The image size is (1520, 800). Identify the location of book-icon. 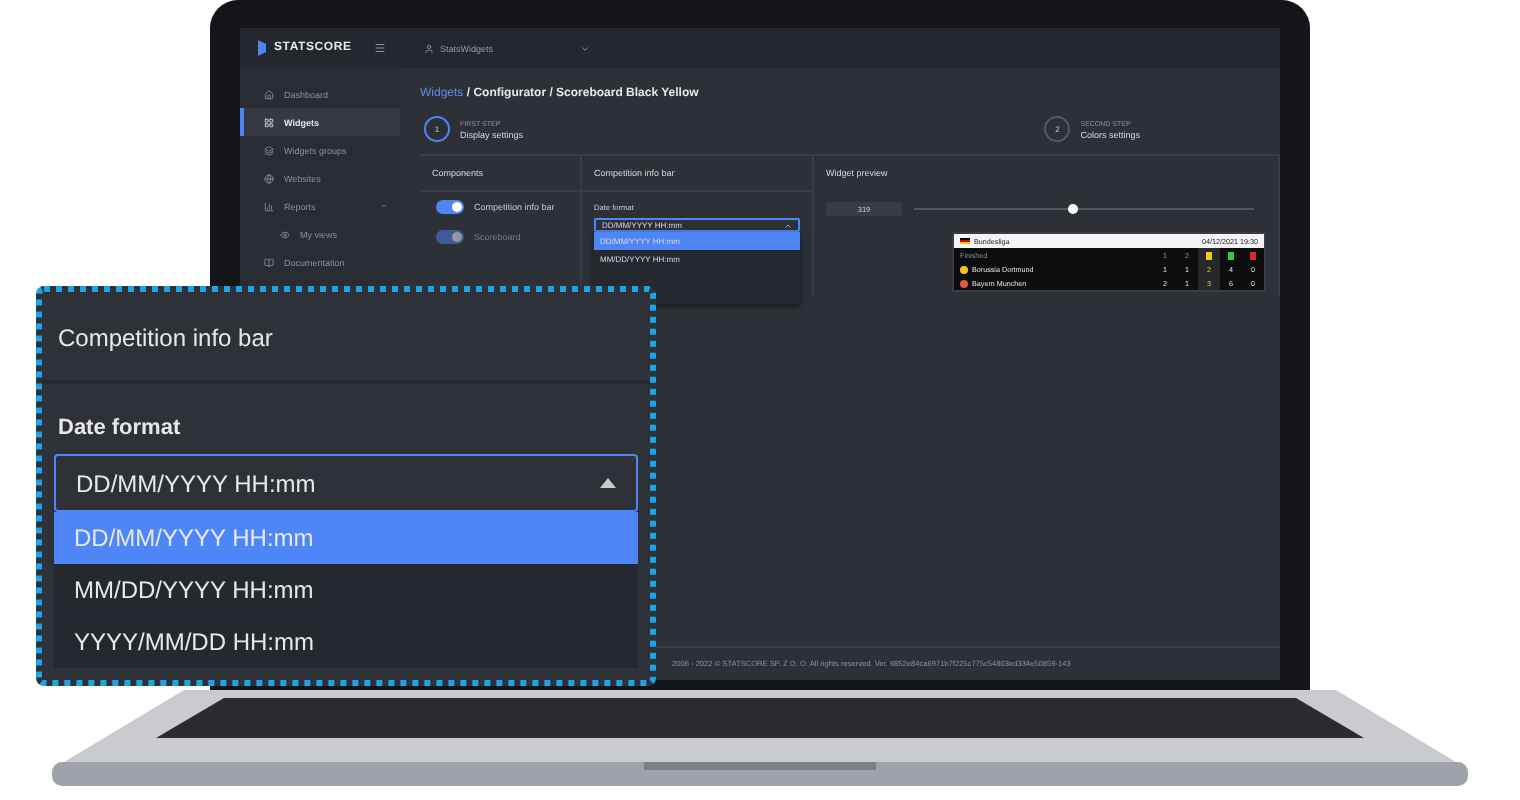
(269, 262).